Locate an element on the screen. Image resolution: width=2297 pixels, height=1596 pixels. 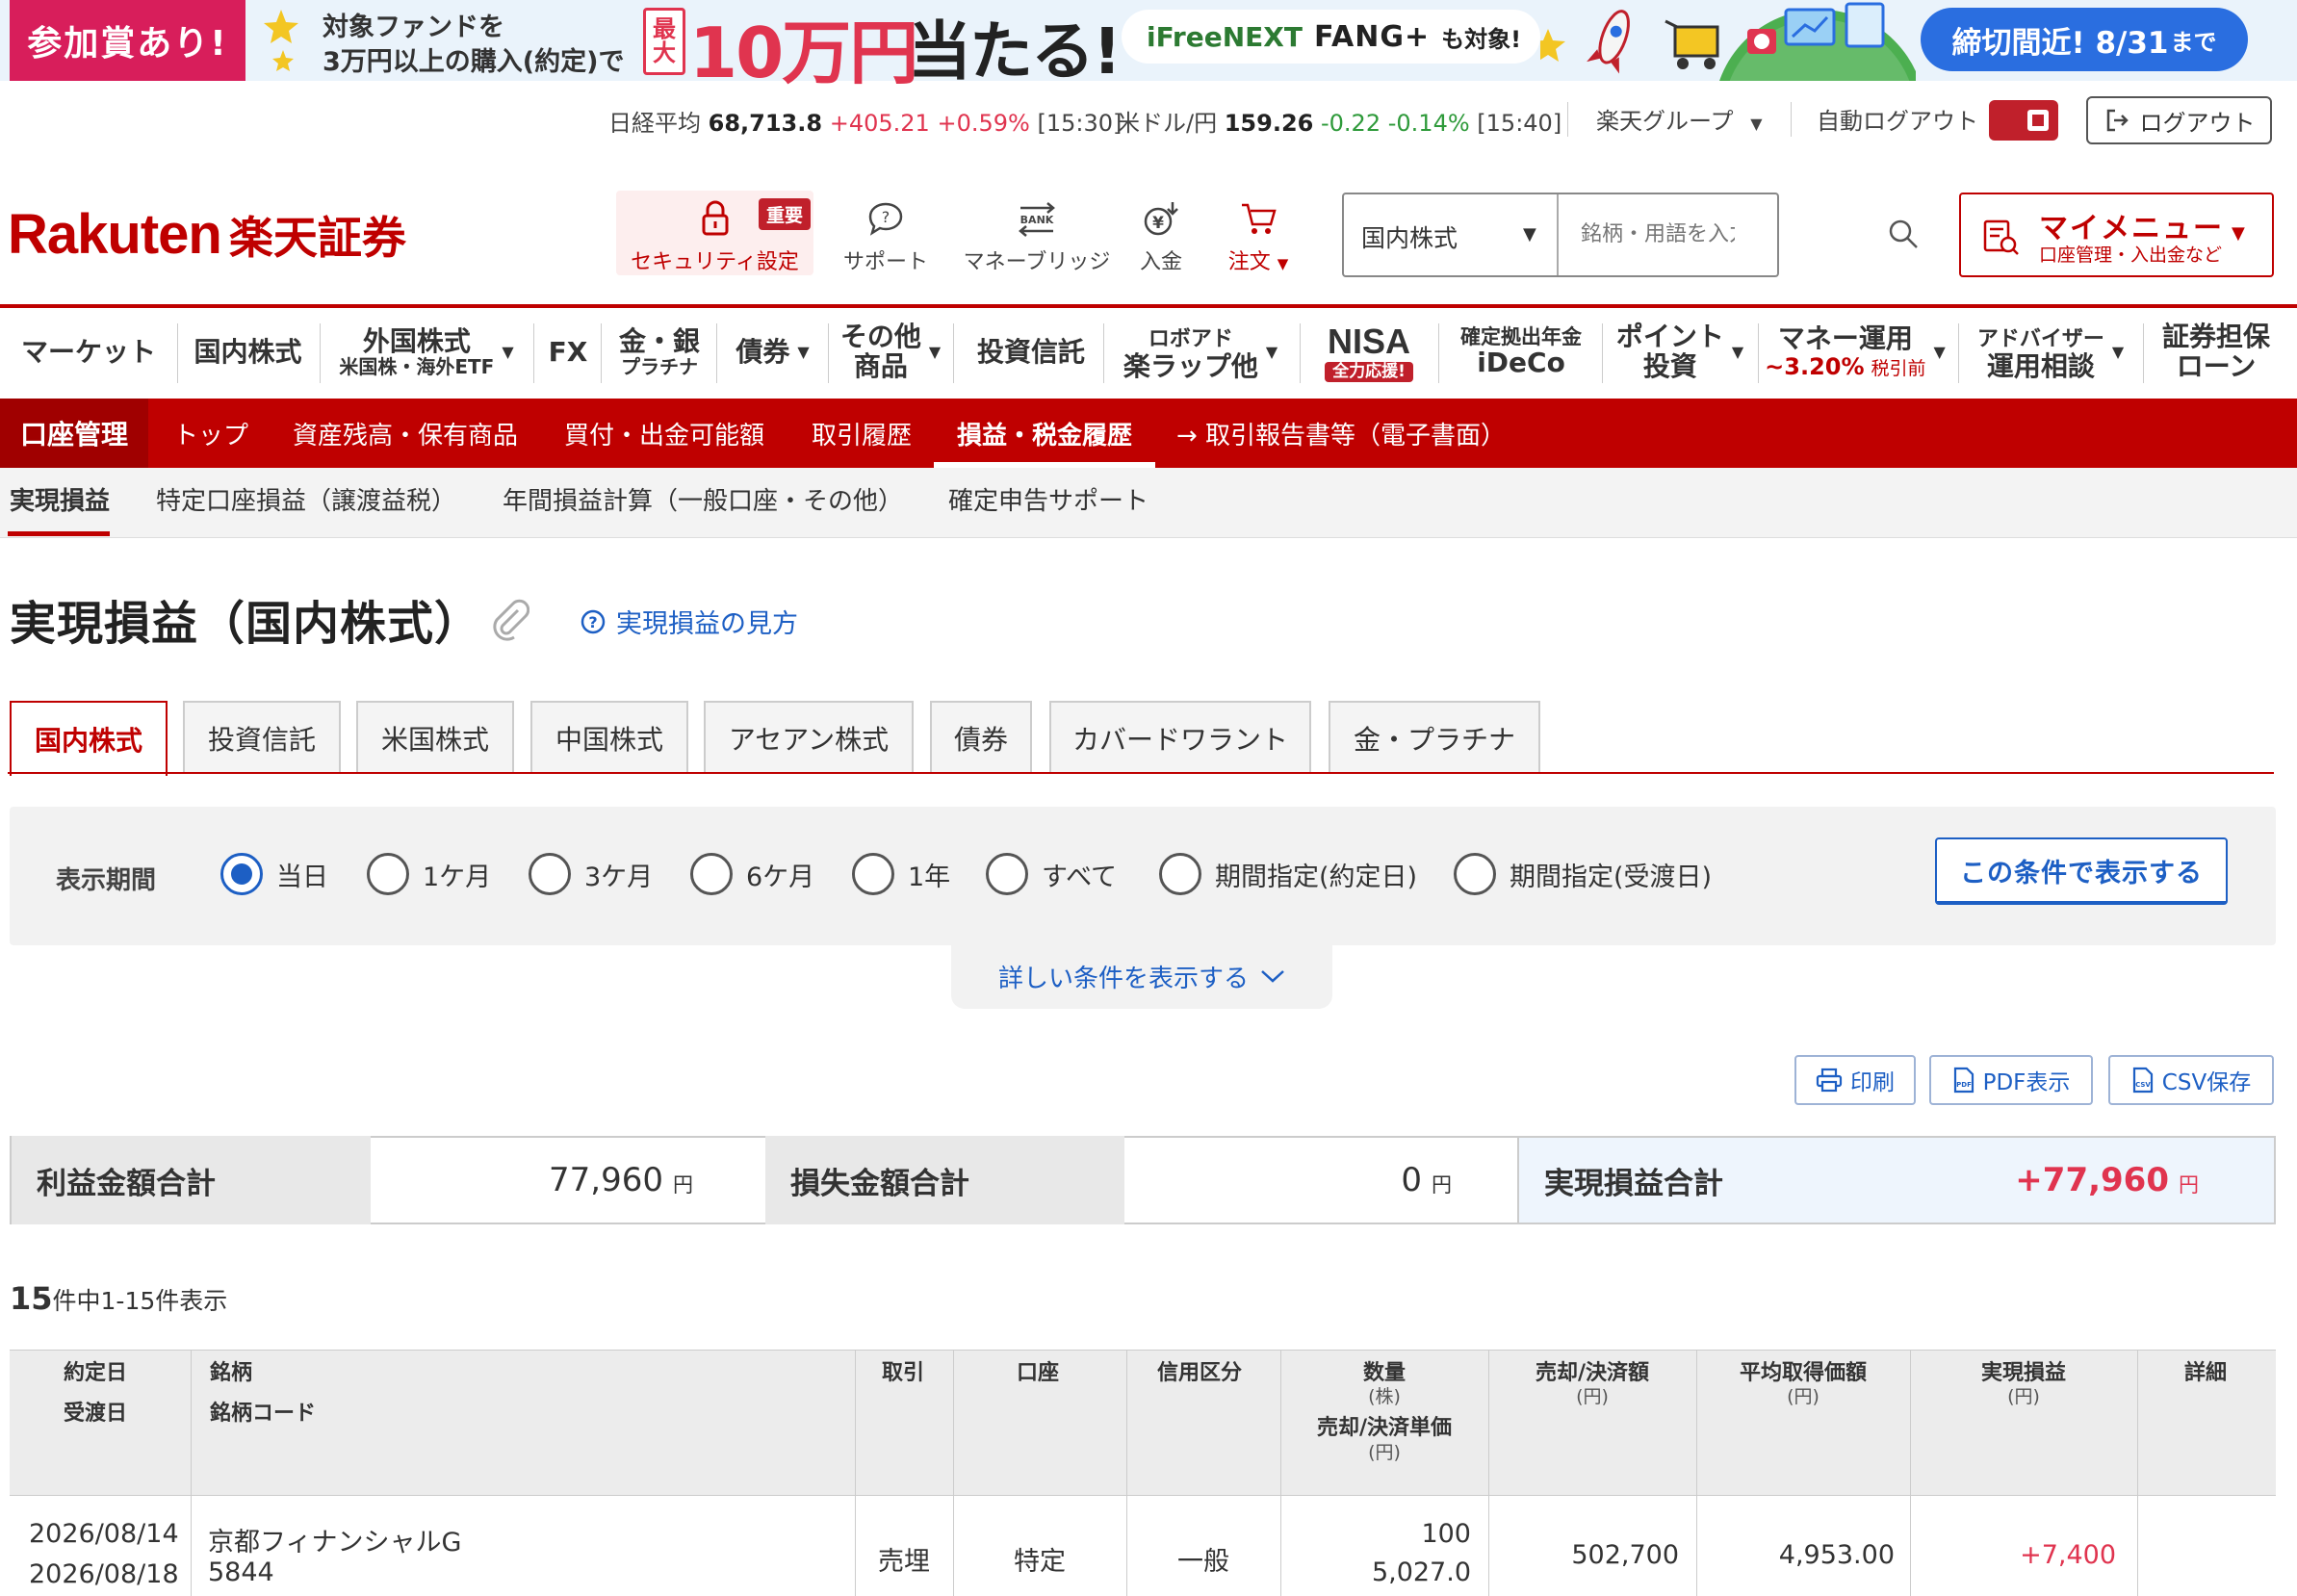
tab-china-stocks: 中国株式 is located at coordinates (609, 737).